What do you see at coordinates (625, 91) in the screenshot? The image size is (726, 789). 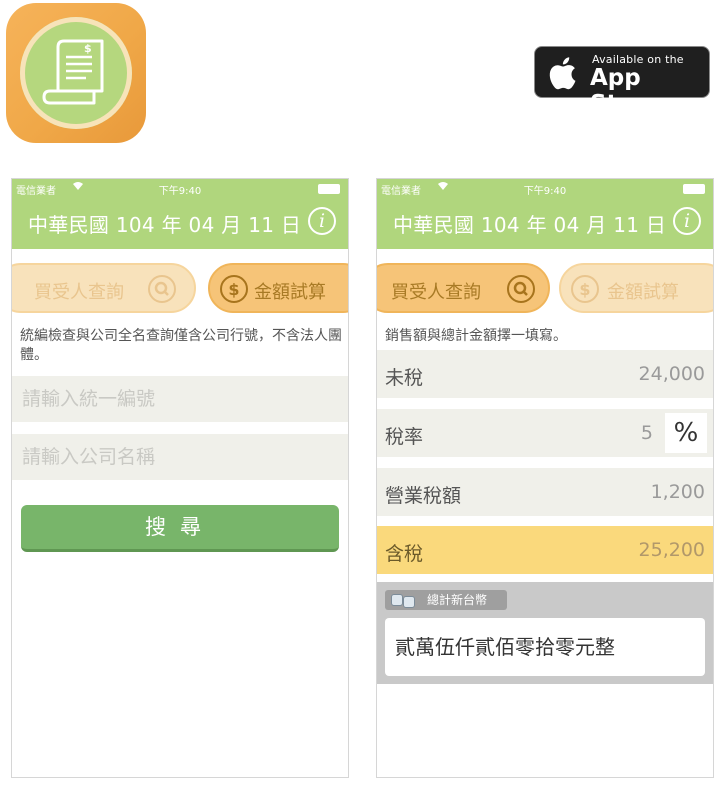 I see `badge-main-text: App Store` at bounding box center [625, 91].